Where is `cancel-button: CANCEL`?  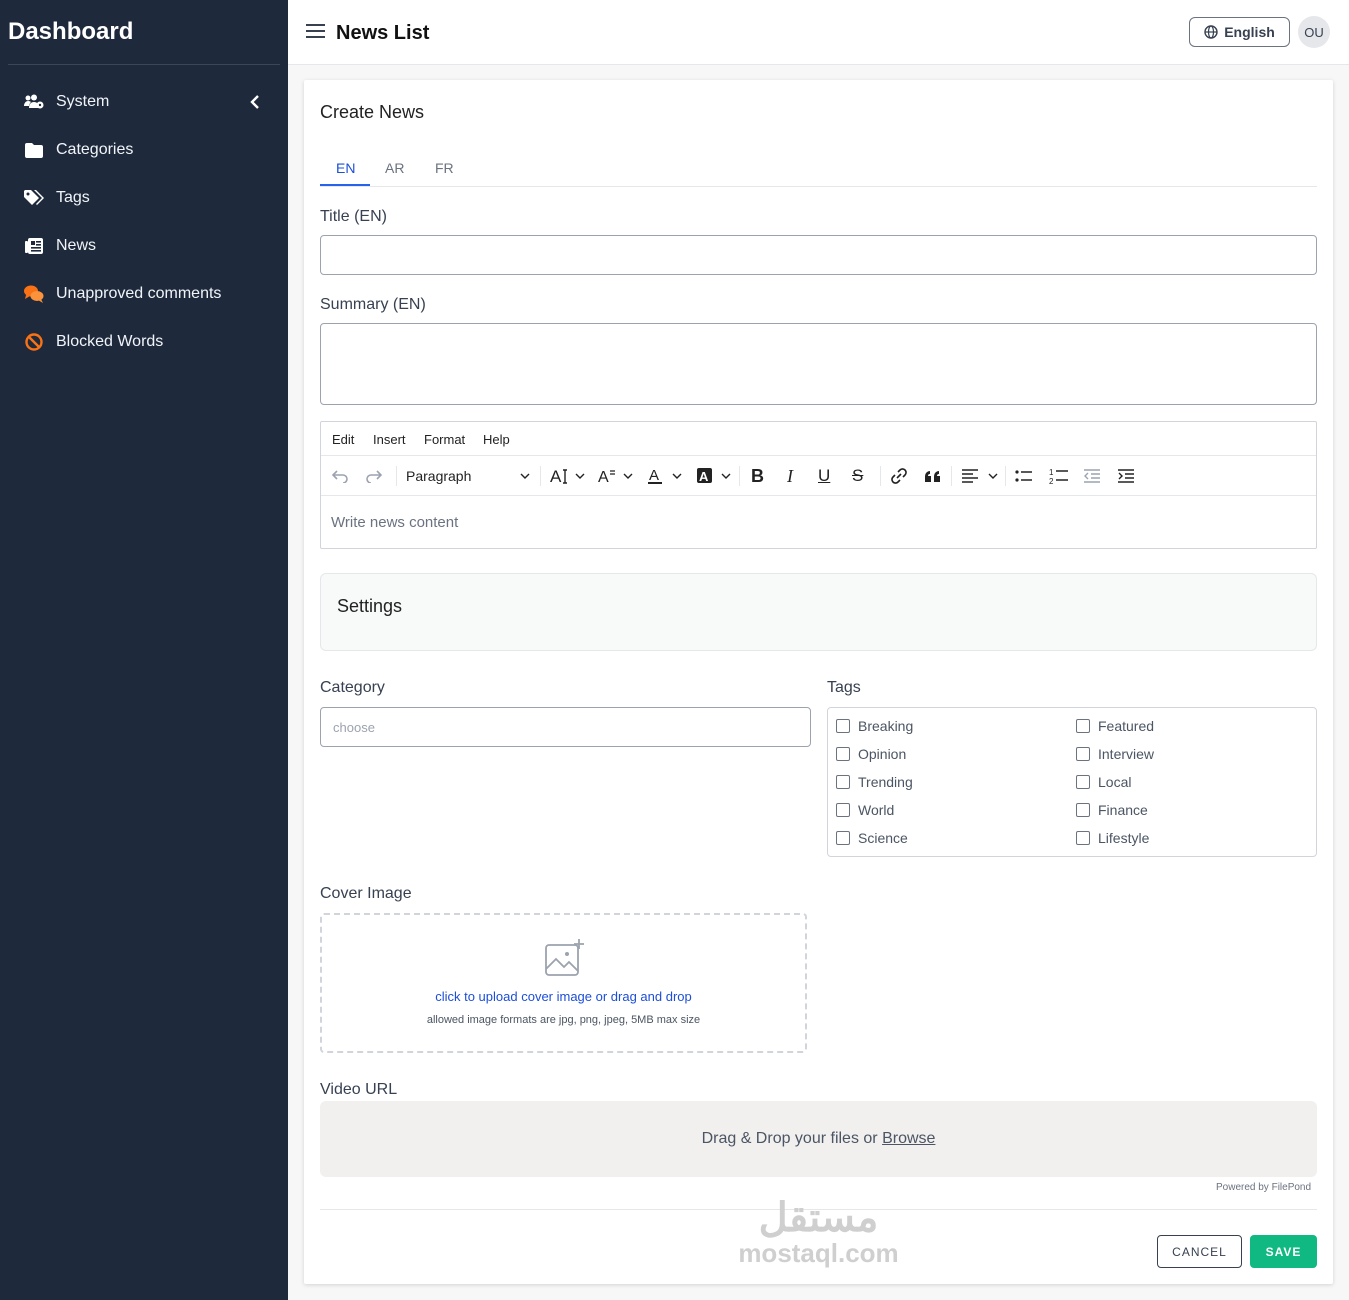
cancel-button: CANCEL is located at coordinates (1199, 1251).